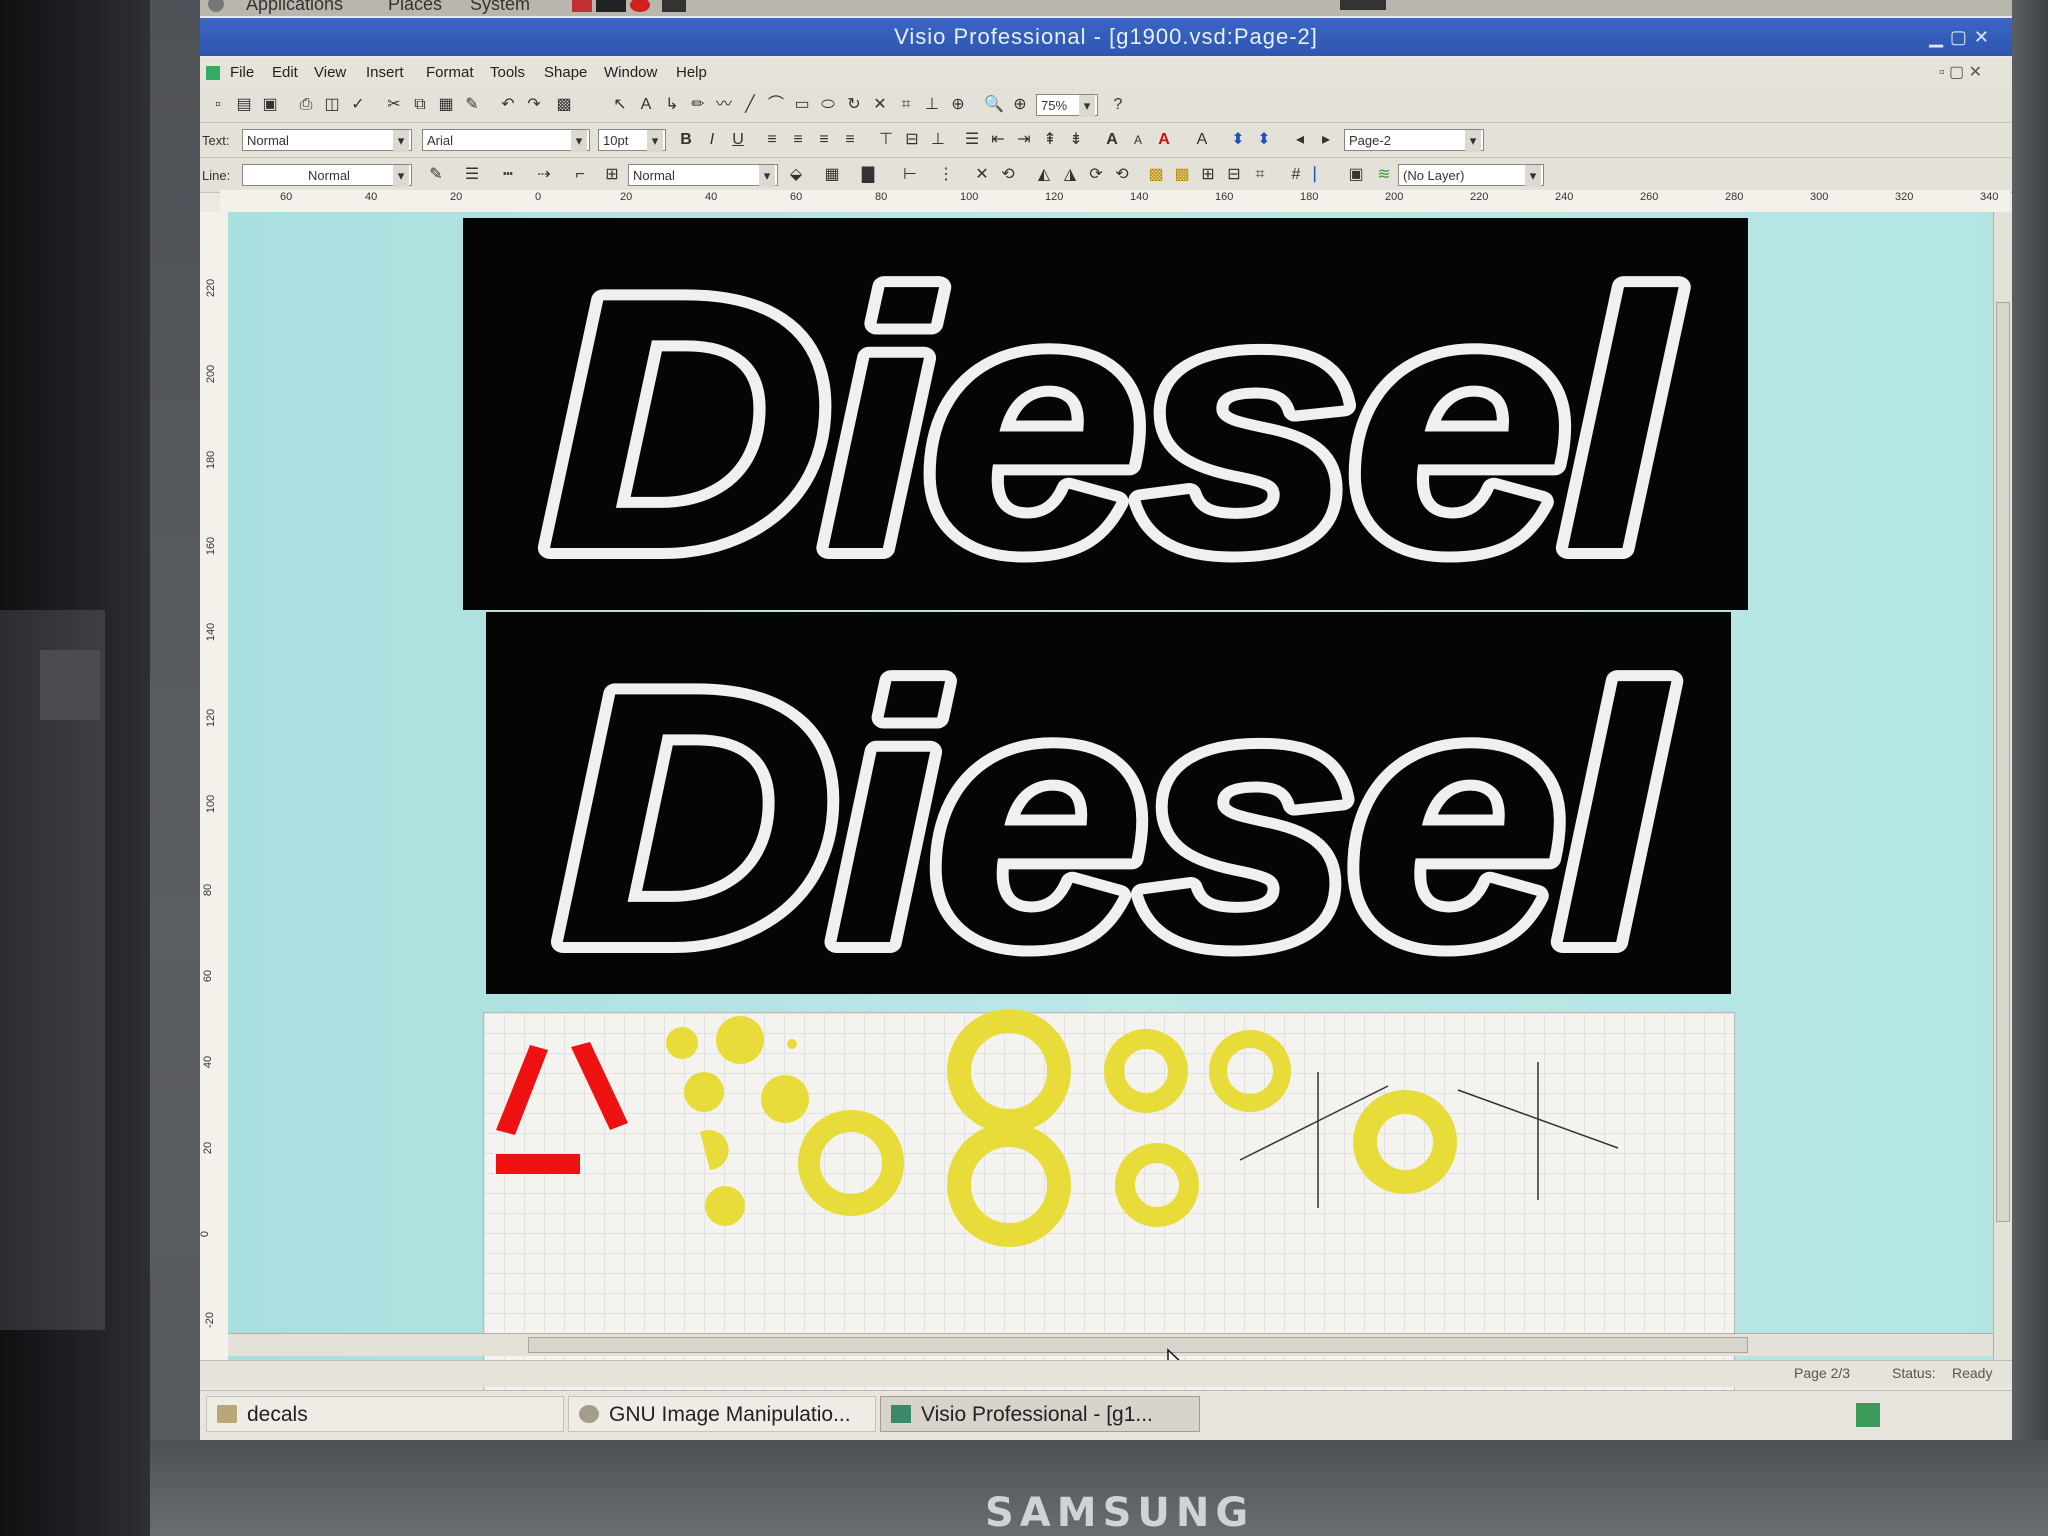  What do you see at coordinates (714, 1150) in the screenshot?
I see `yellow-partial-dot` at bounding box center [714, 1150].